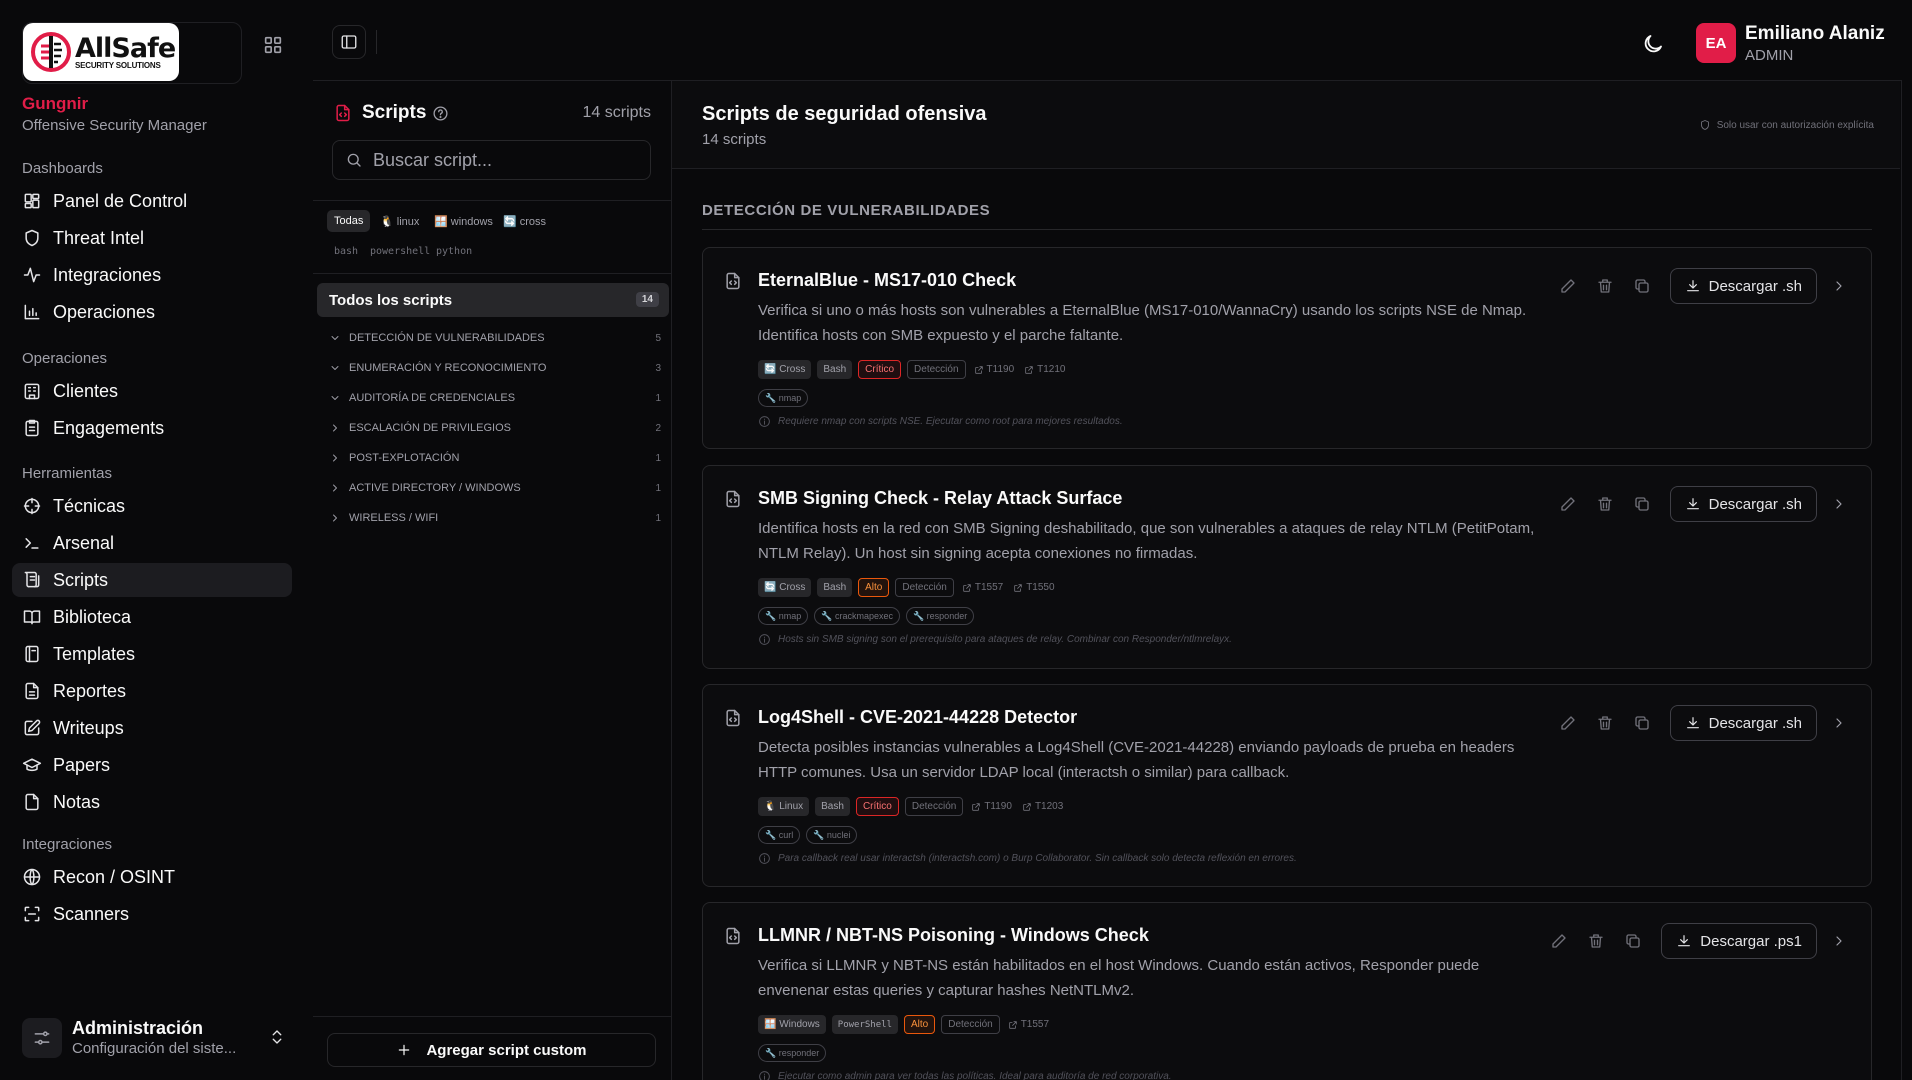  I want to click on sidebar-item-label: Técnicas, so click(89, 505).